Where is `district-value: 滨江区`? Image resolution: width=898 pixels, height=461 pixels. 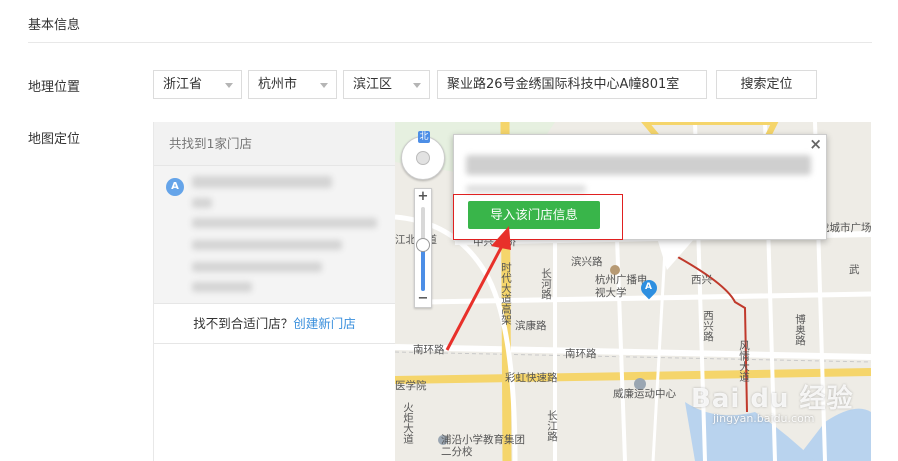
district-value: 滨江区 is located at coordinates (373, 84).